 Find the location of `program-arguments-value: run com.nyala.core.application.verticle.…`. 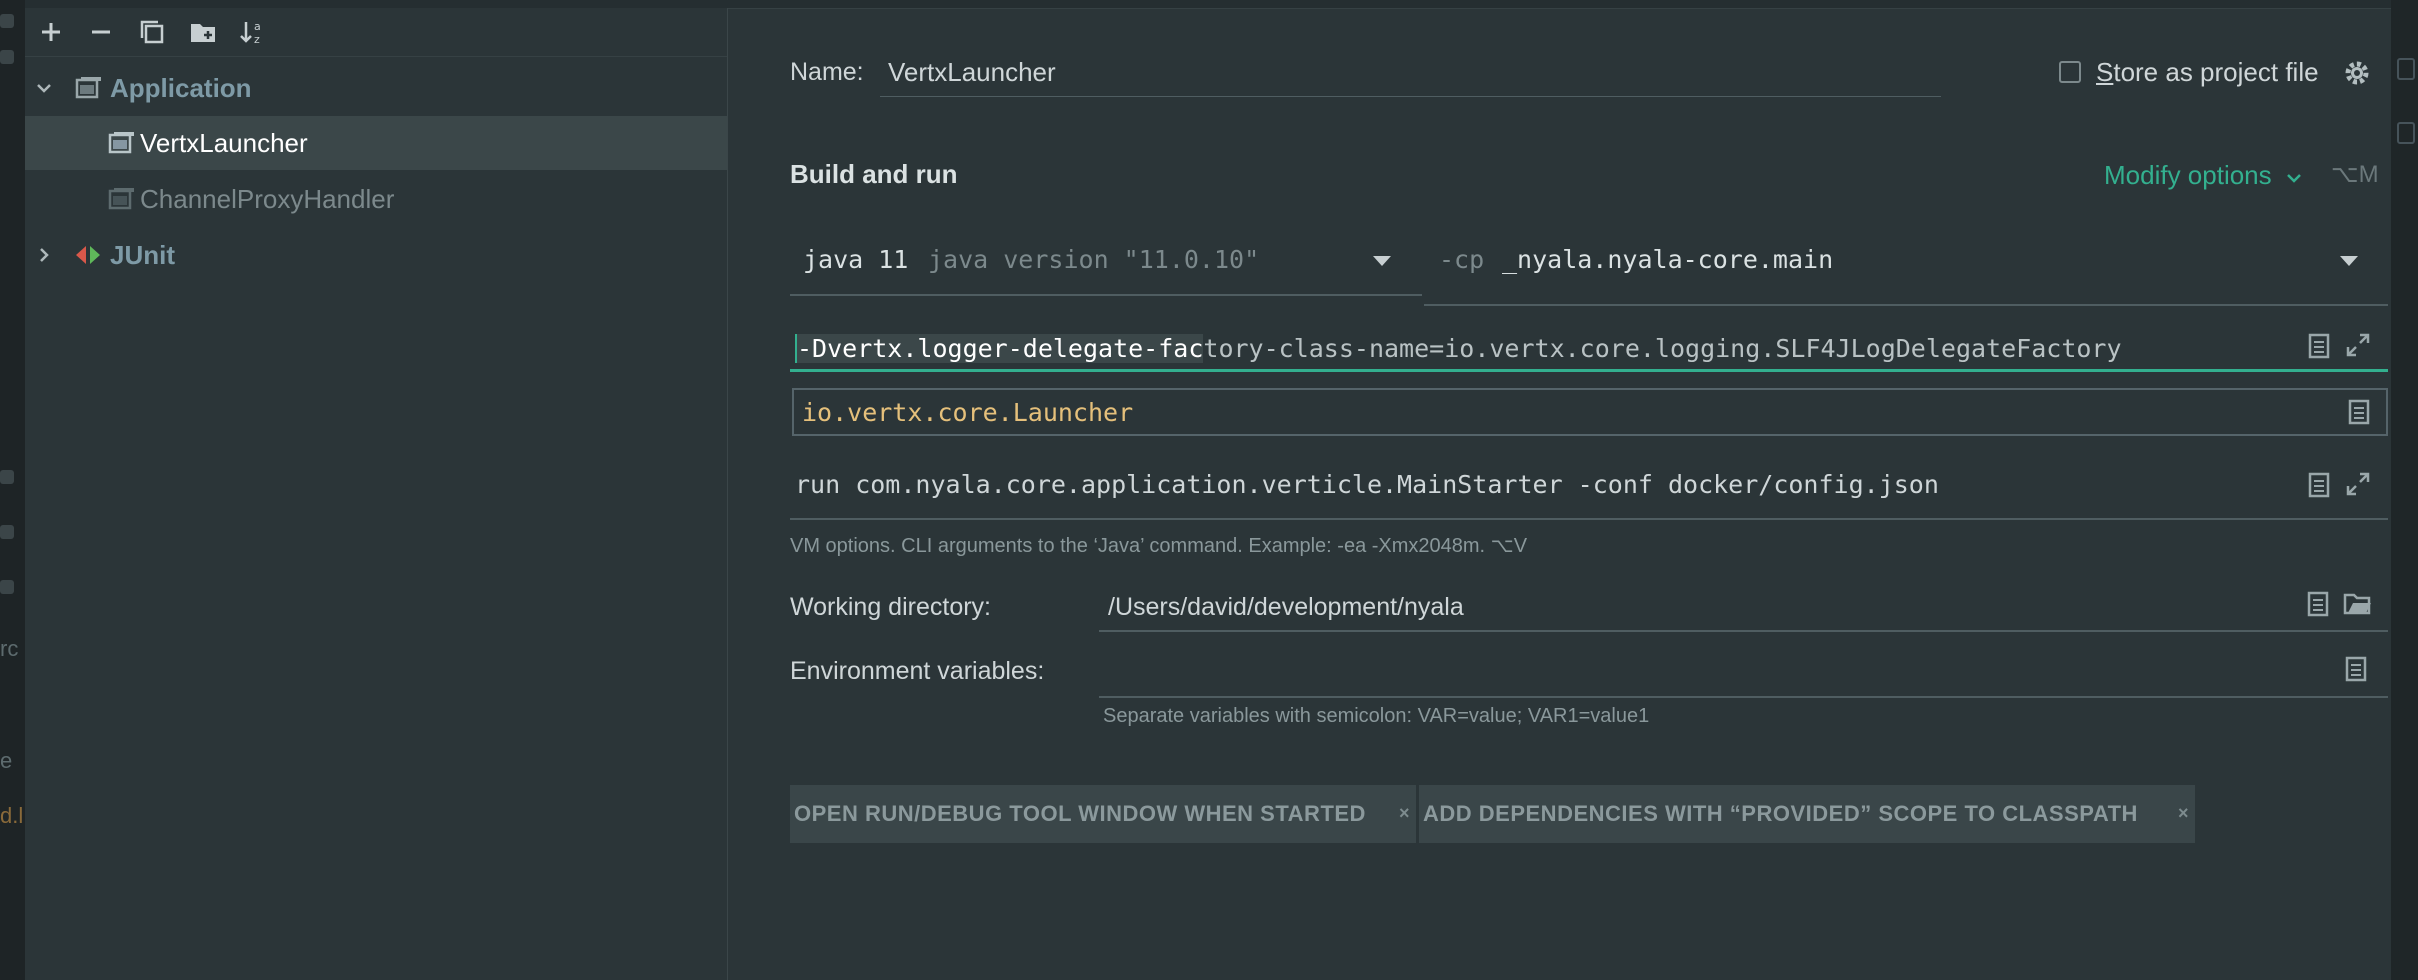

program-arguments-value: run com.nyala.core.application.verticle.… is located at coordinates (1367, 484).